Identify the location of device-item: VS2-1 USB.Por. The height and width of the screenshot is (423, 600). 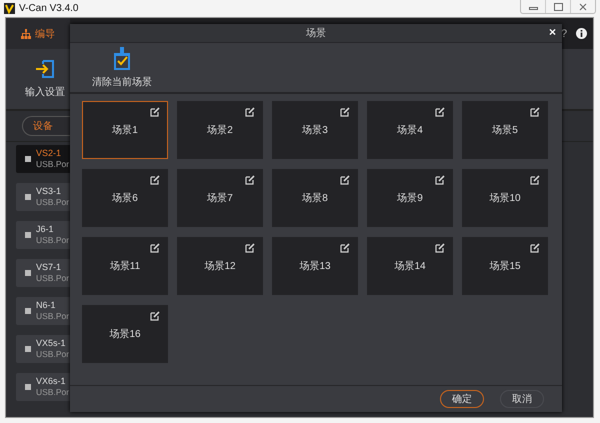
(43, 159).